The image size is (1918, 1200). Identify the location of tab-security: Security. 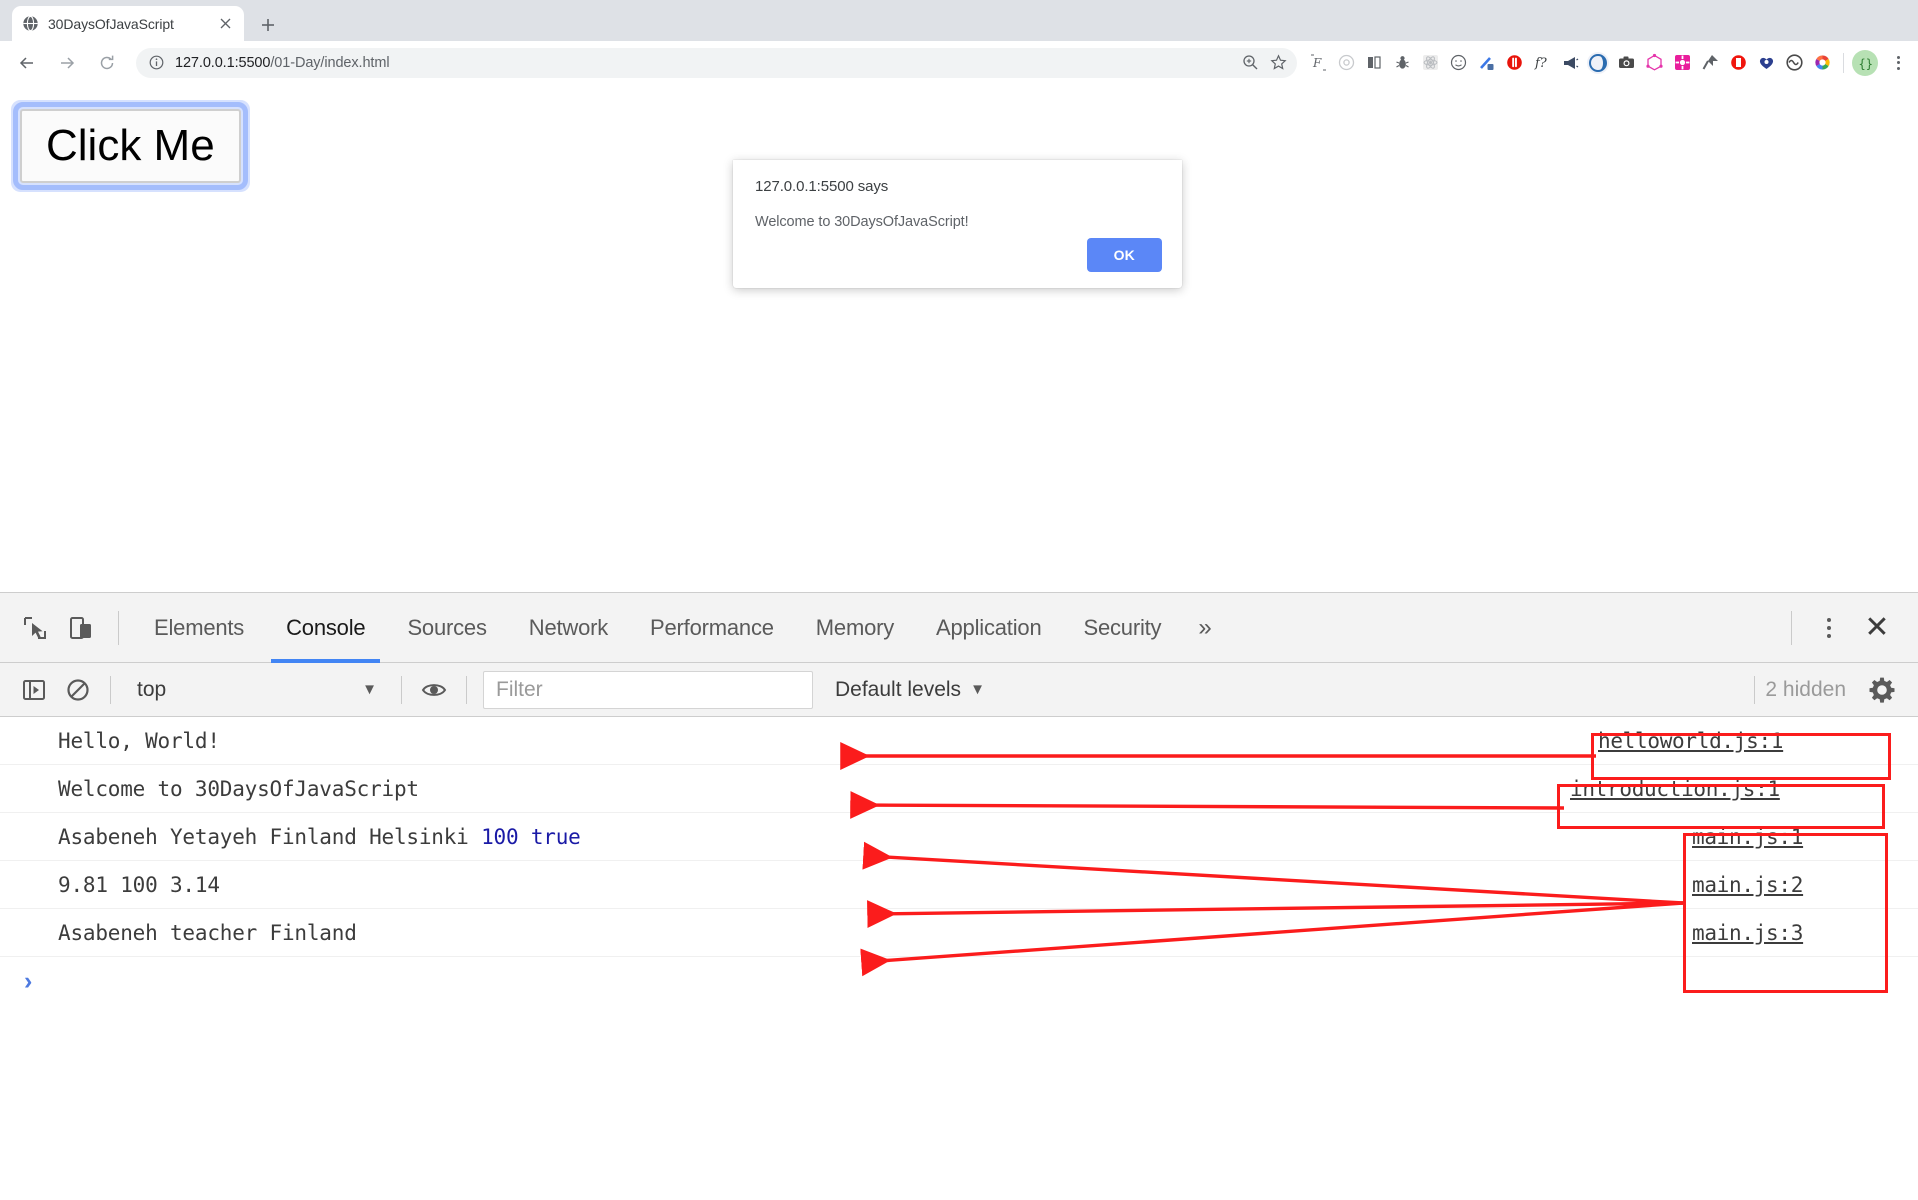
(1122, 628).